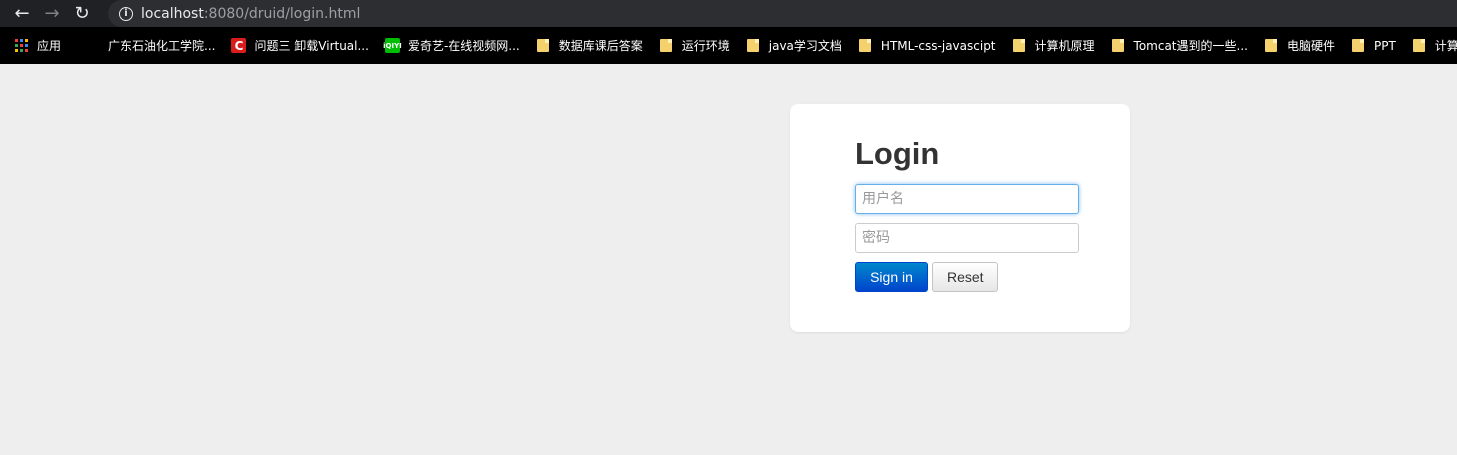 The width and height of the screenshot is (1457, 455). I want to click on url-path: :8080/druid/login.html, so click(282, 13).